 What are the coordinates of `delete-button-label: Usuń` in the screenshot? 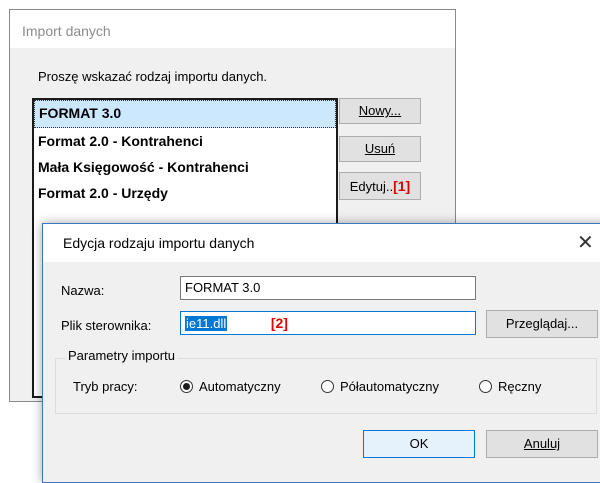 It's located at (380, 148).